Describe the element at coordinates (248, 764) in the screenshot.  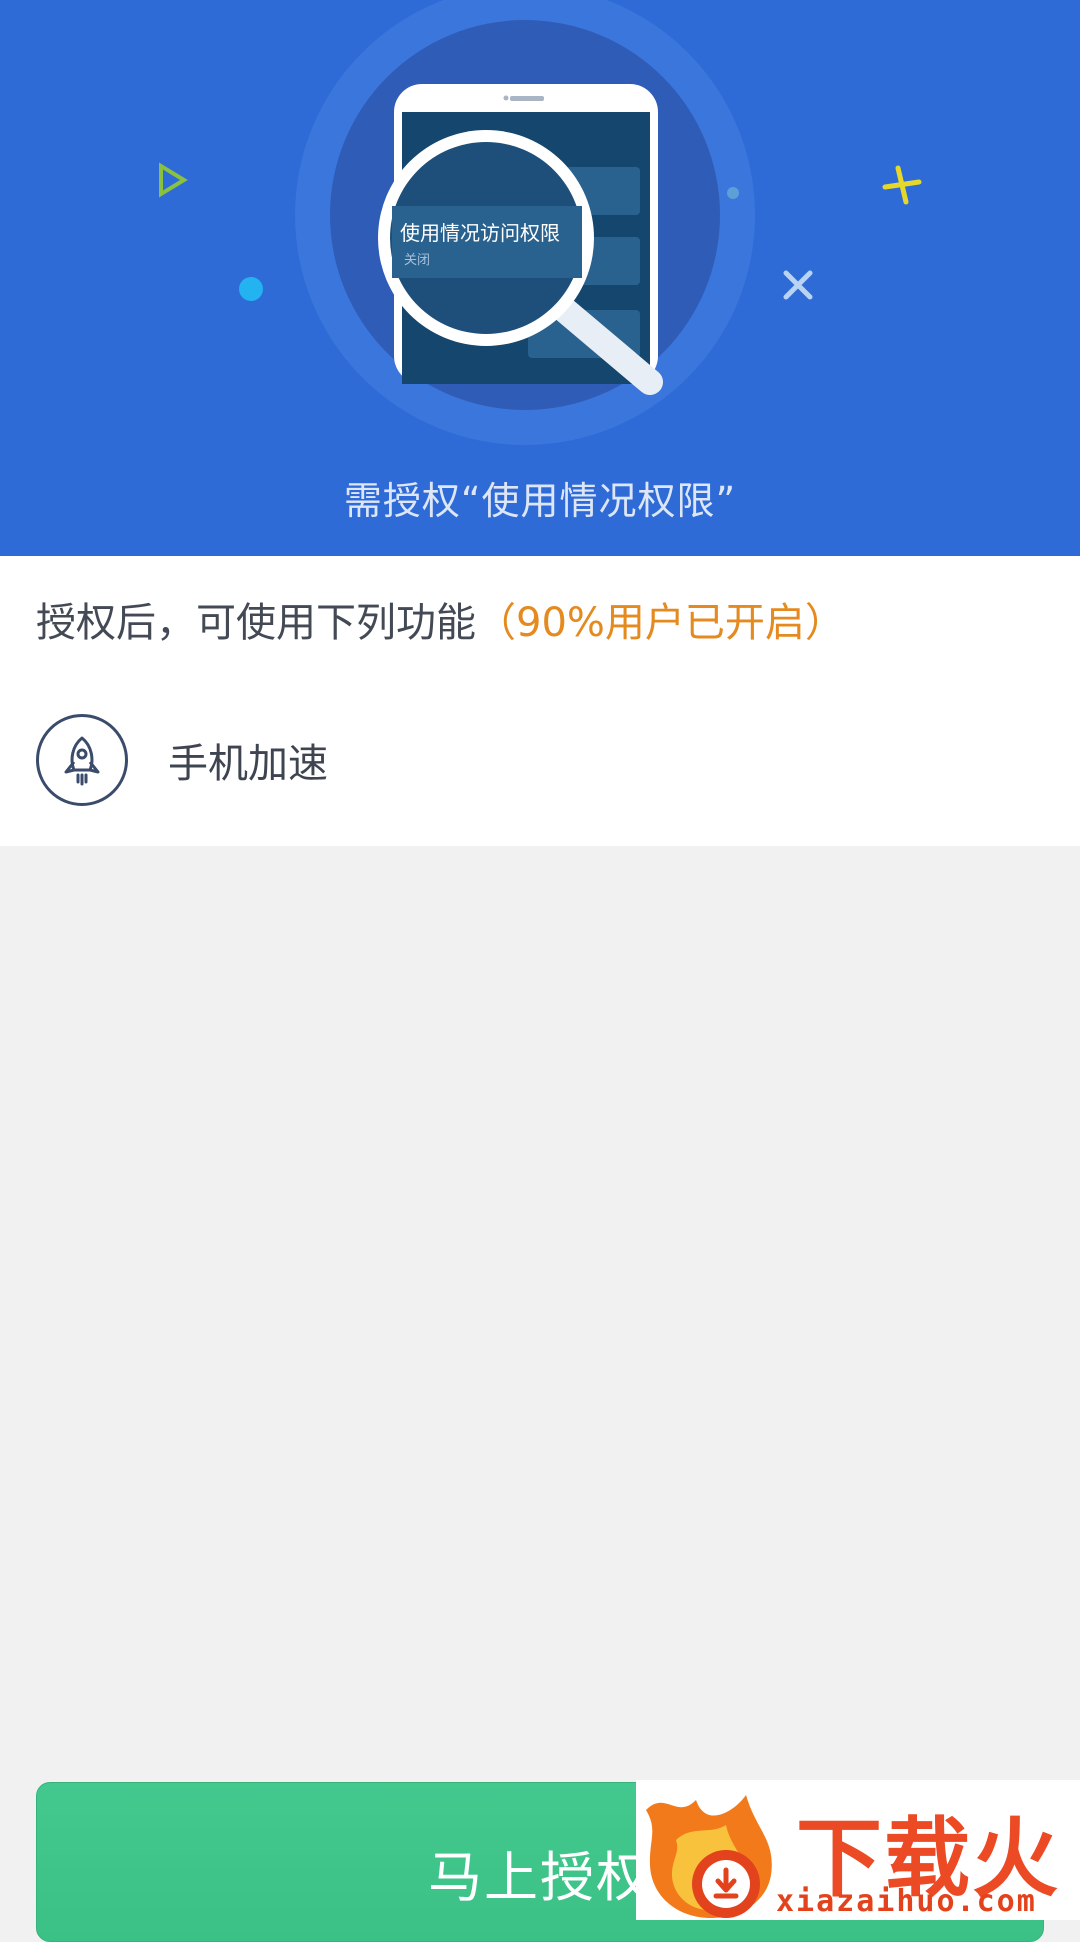
I see `feature-label: 手机加速` at that location.